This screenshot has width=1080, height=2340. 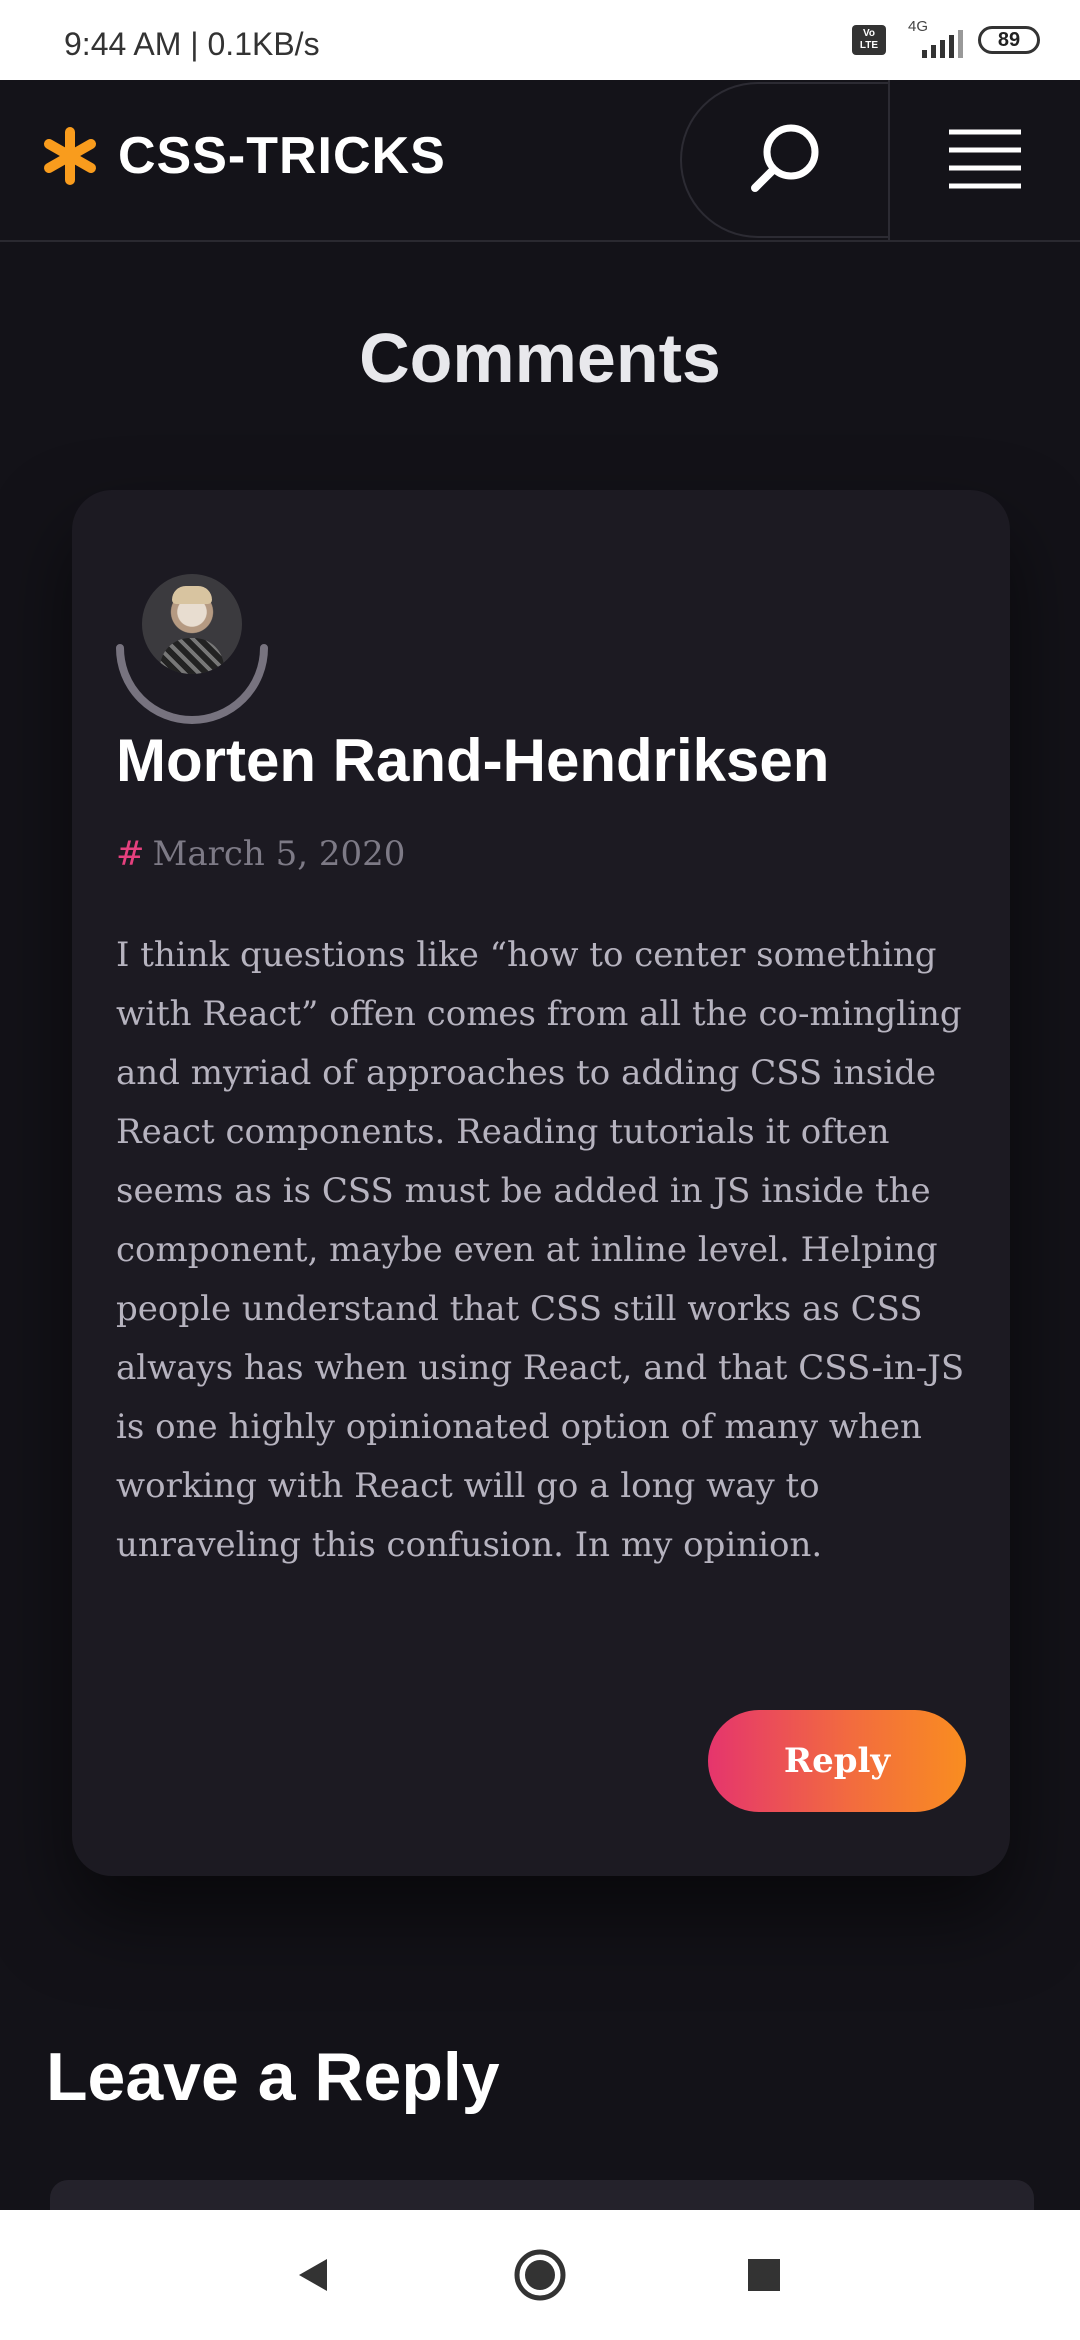 I want to click on reply-button: Reply, so click(x=837, y=1761).